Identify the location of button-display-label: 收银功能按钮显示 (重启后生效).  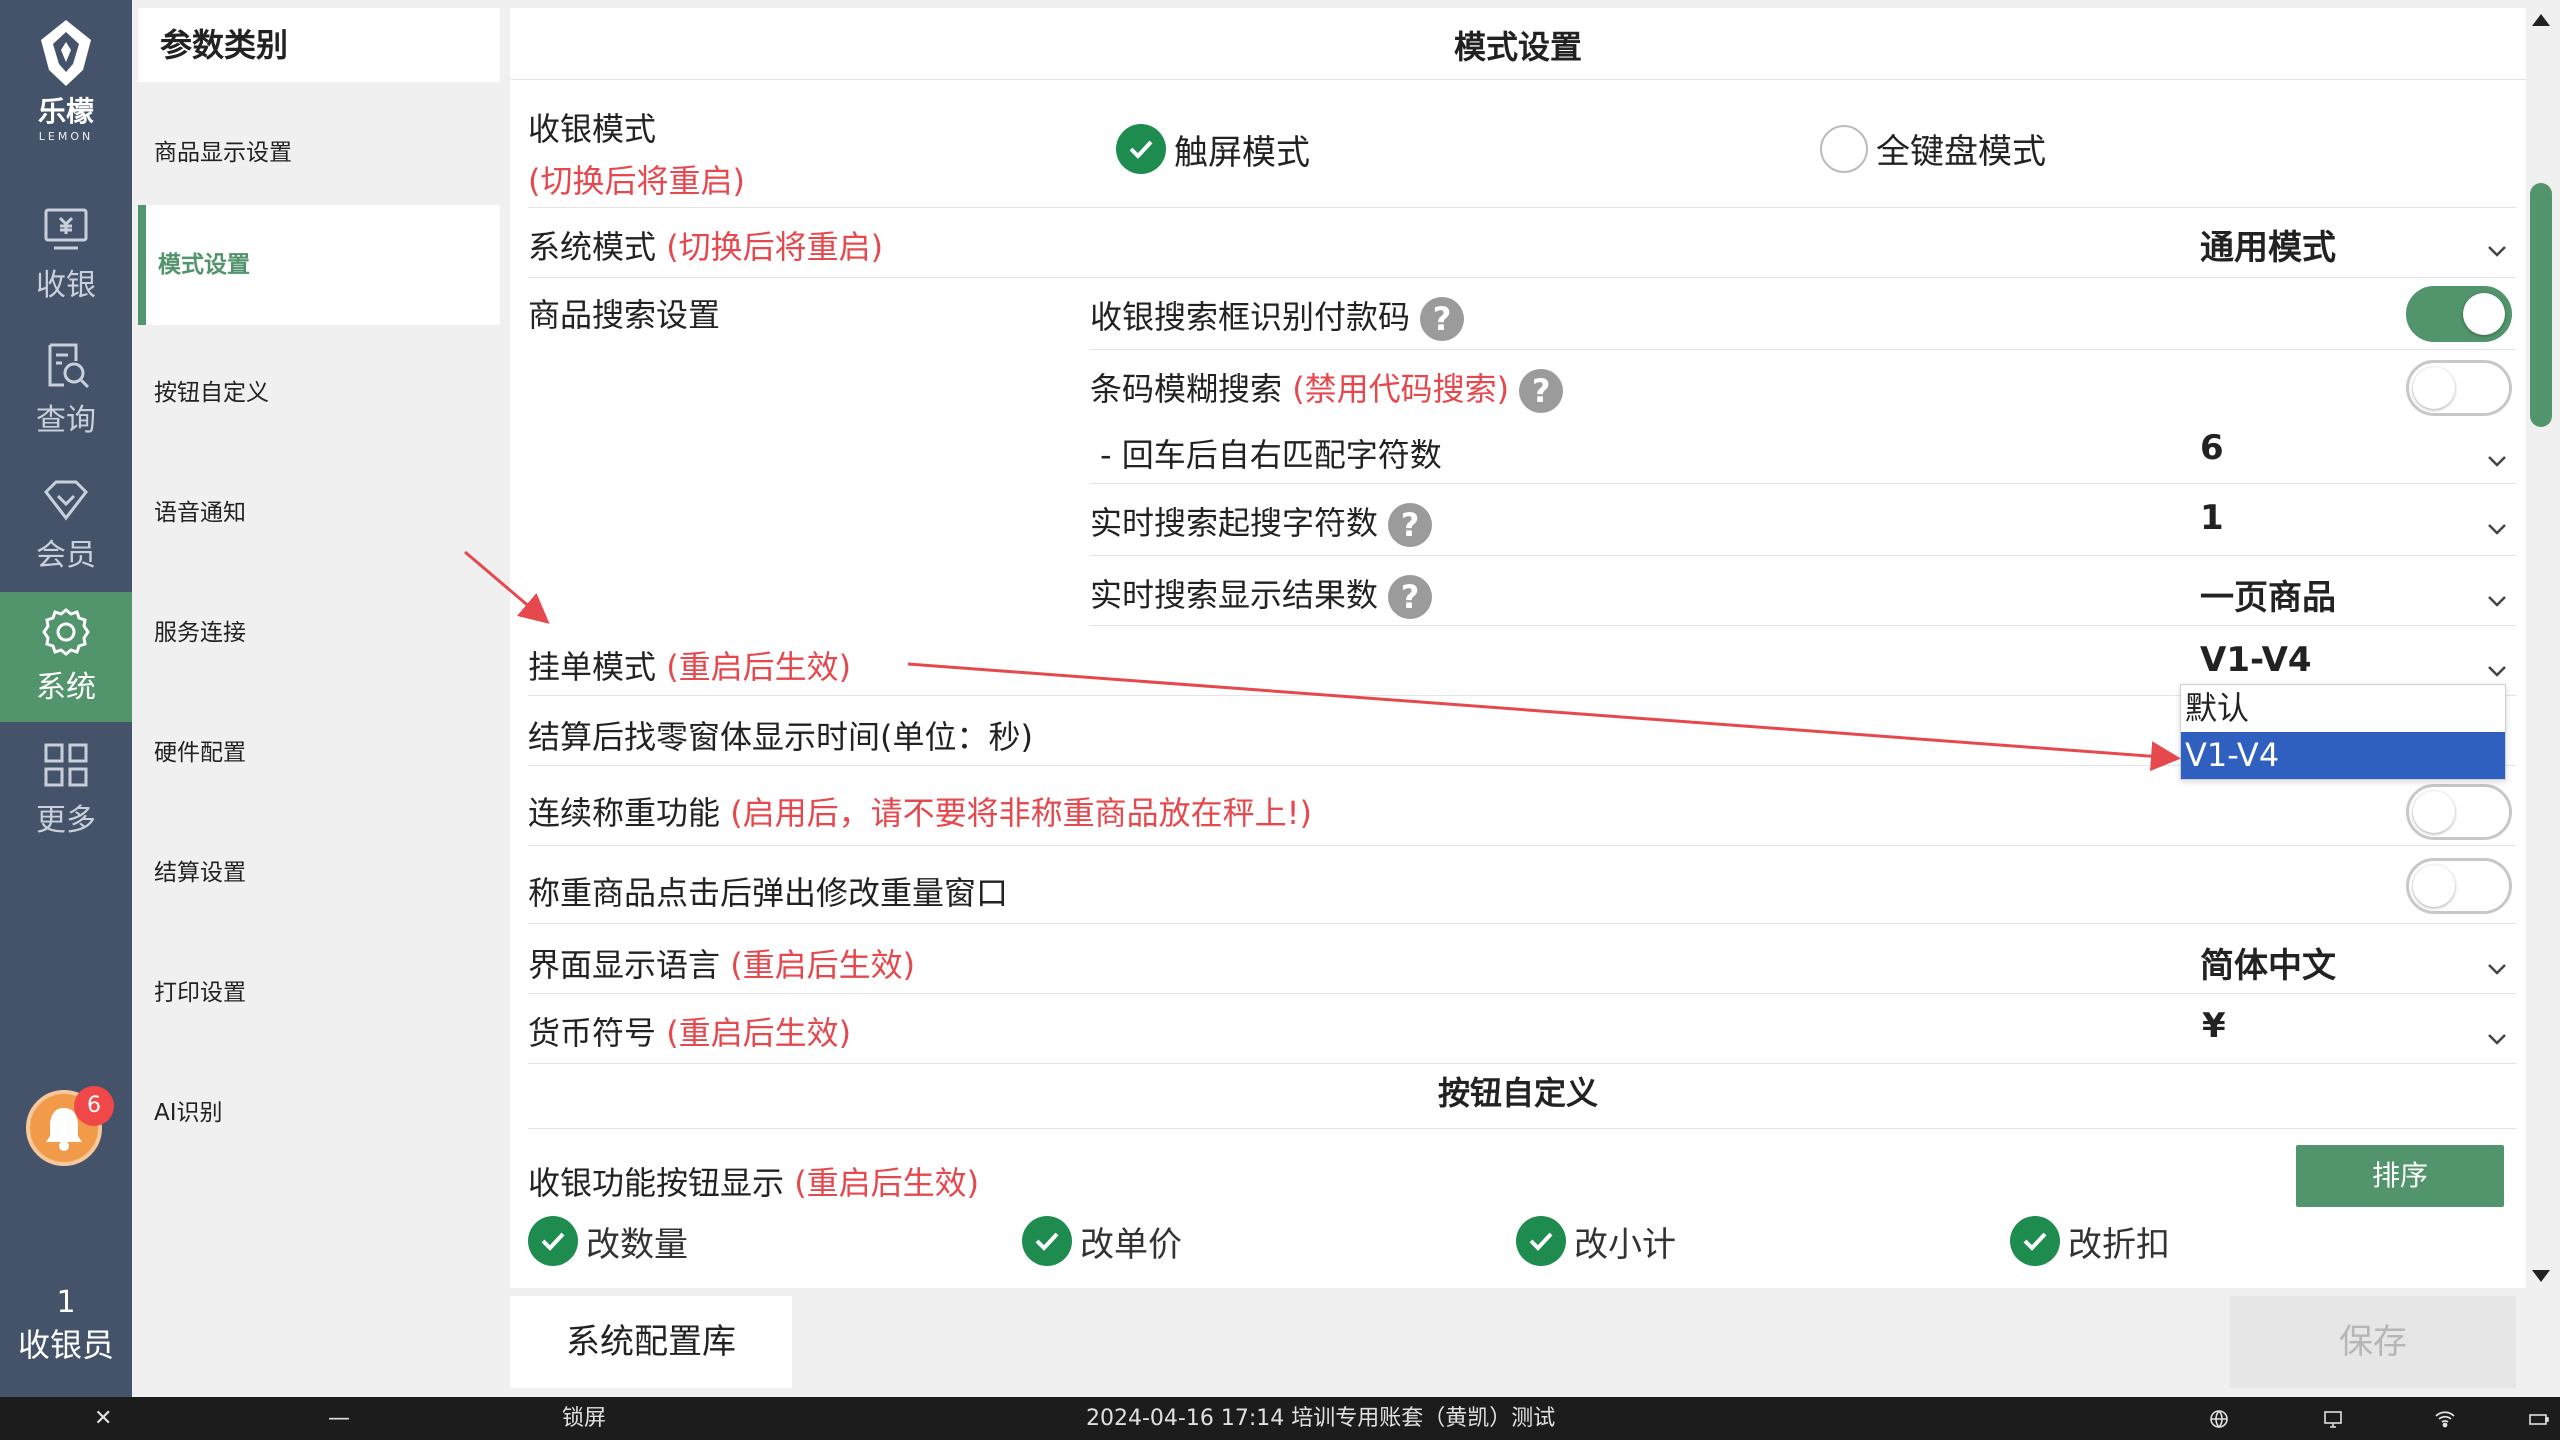
(754, 1183).